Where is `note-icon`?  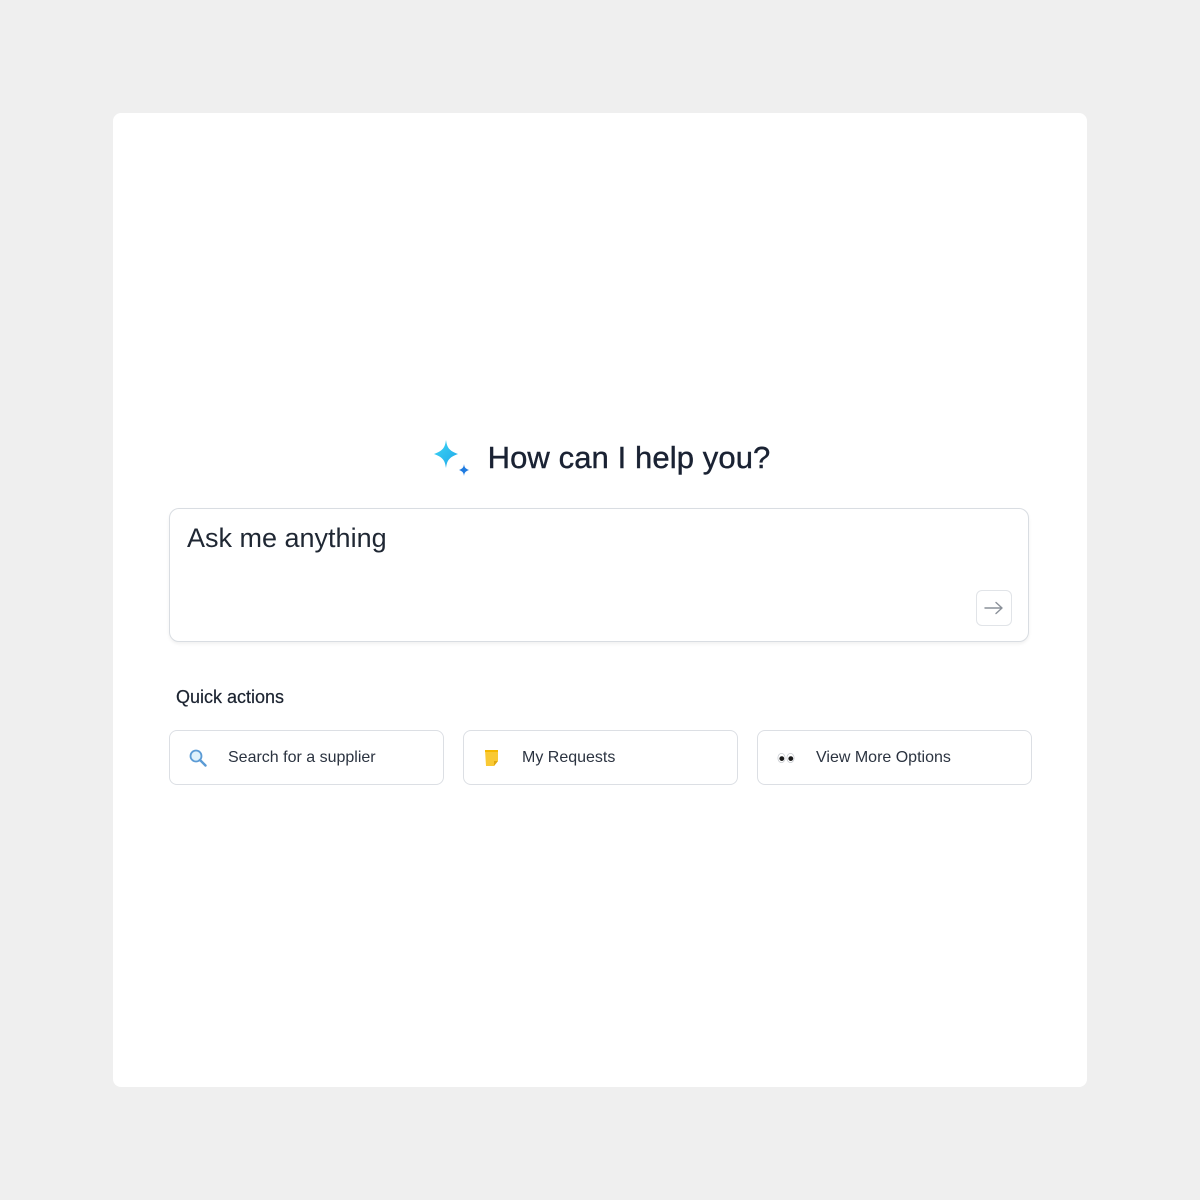 note-icon is located at coordinates (492, 758).